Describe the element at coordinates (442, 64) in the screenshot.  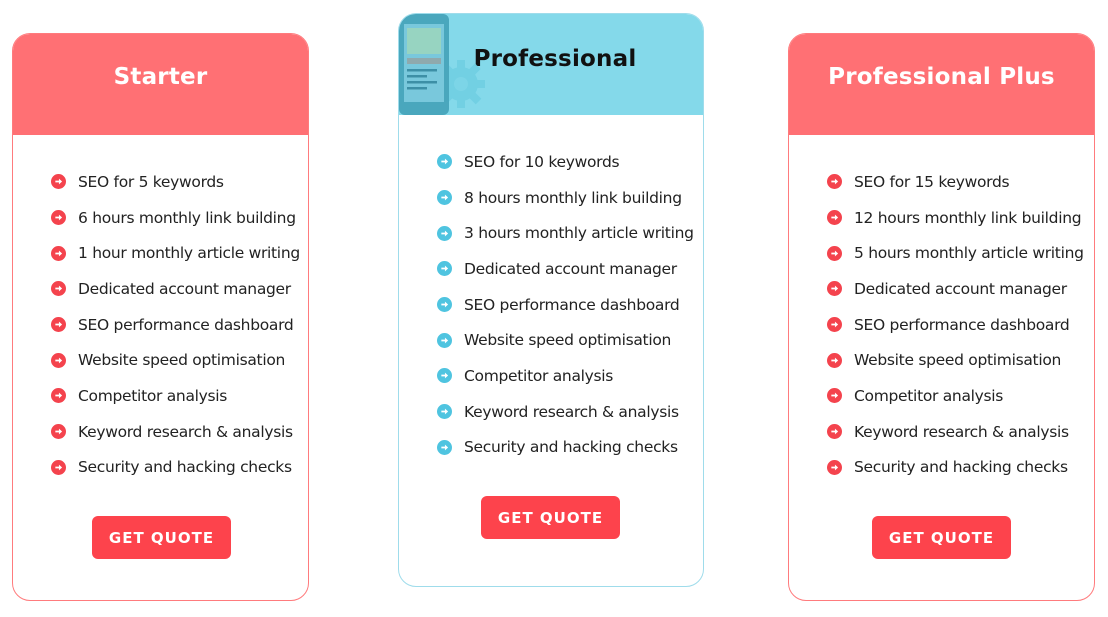
I see `phone-gear-illustration-icon` at that location.